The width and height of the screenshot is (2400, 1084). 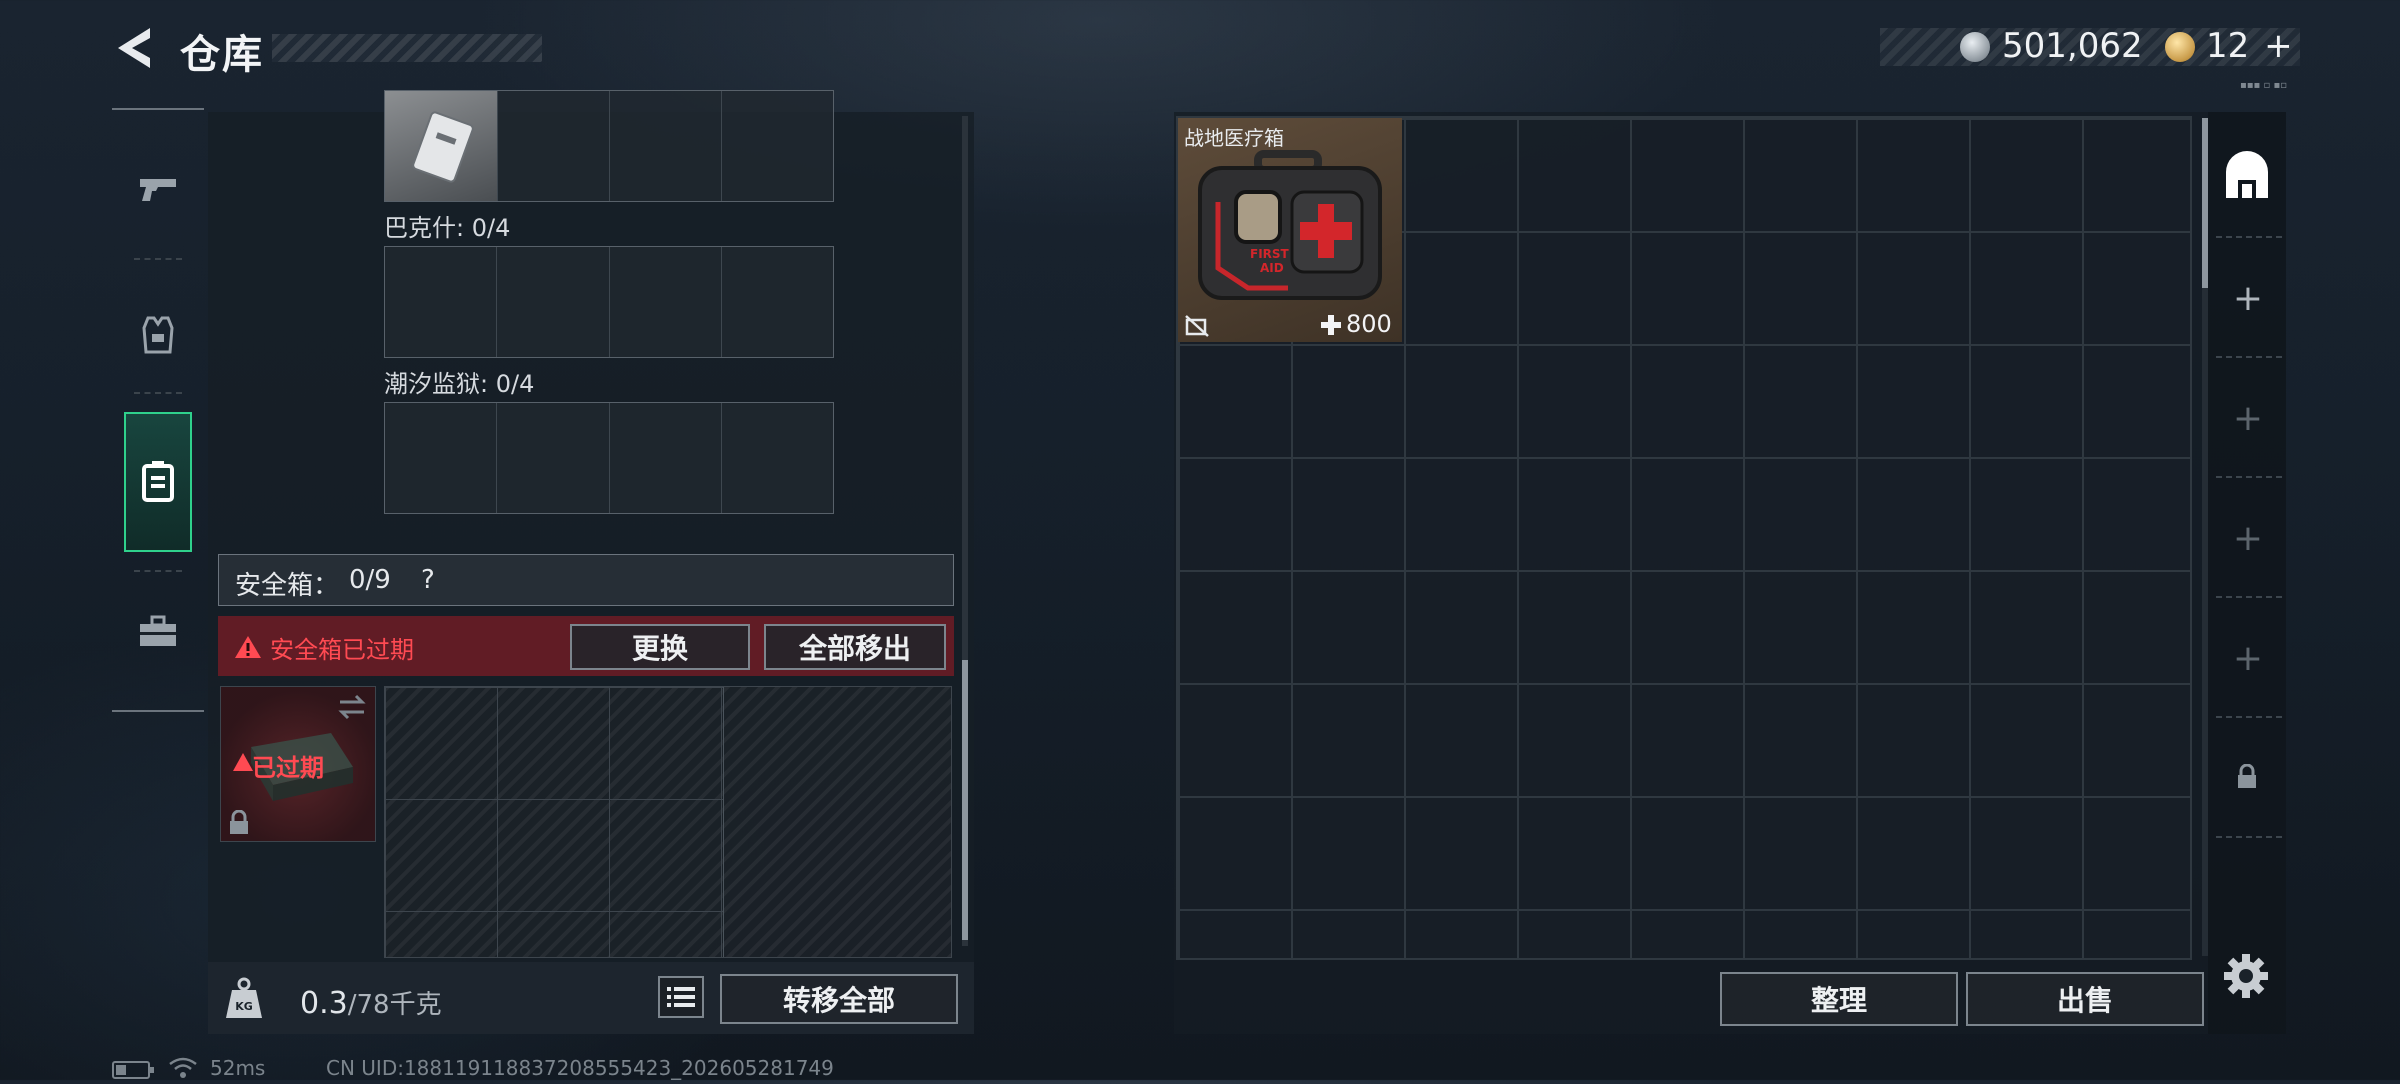 What do you see at coordinates (447, 228) in the screenshot?
I see `slot-group-label: 巴克什: 0/4` at bounding box center [447, 228].